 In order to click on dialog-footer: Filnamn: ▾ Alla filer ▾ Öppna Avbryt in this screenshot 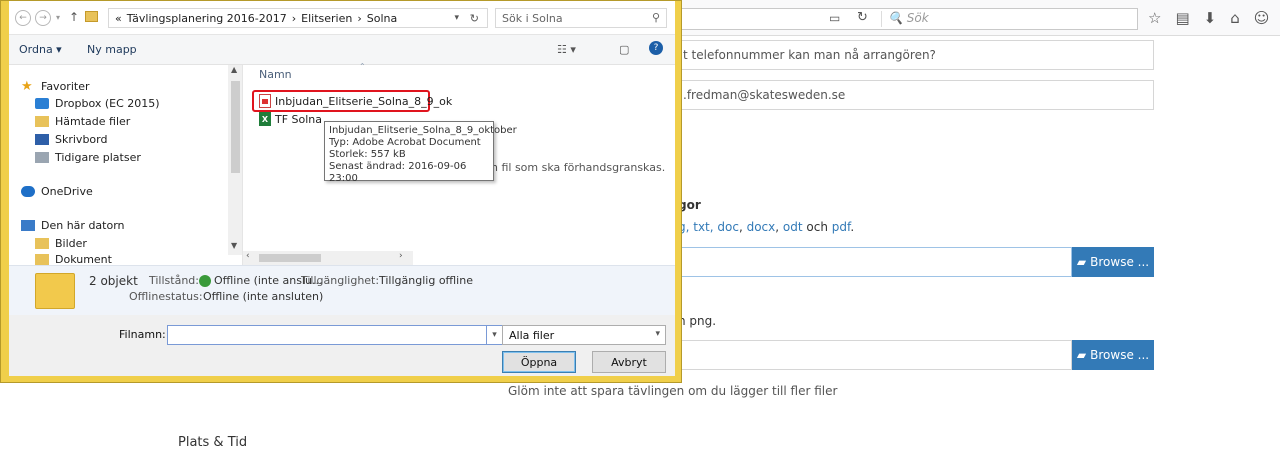, I will do `click(342, 345)`.